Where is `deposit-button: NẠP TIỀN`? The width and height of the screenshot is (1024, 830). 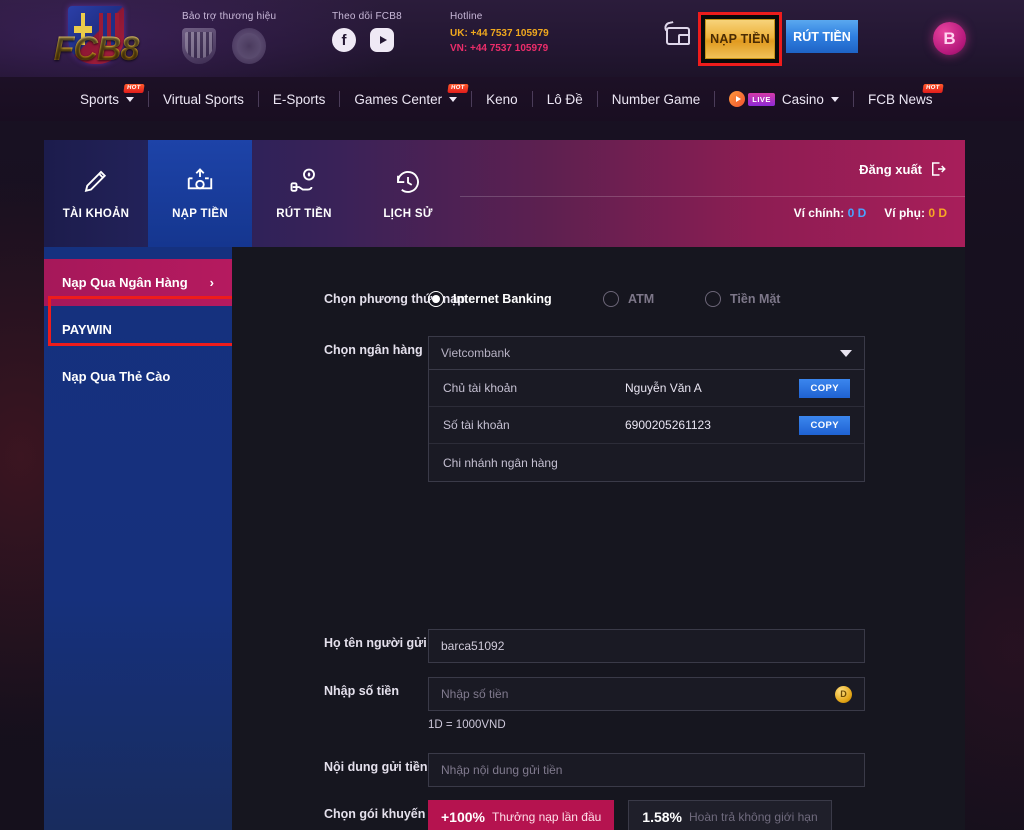 deposit-button: NẠP TIỀN is located at coordinates (740, 39).